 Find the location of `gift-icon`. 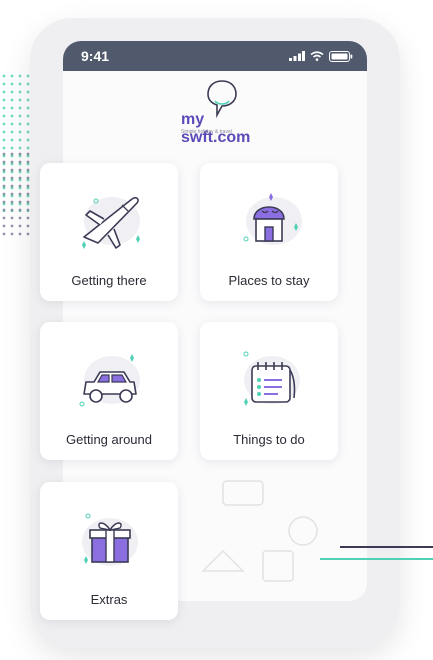

gift-icon is located at coordinates (110, 539).